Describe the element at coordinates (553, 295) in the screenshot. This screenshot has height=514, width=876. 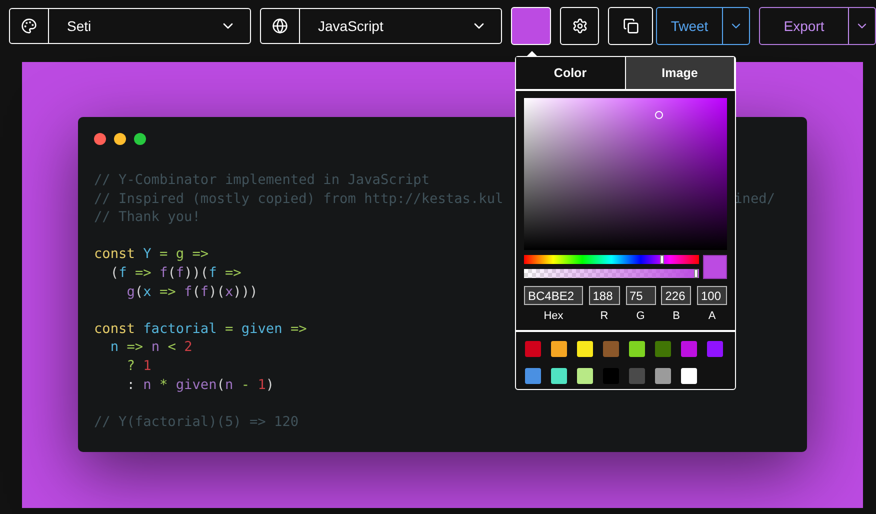
I see `color-value-field: BC4BE2` at that location.